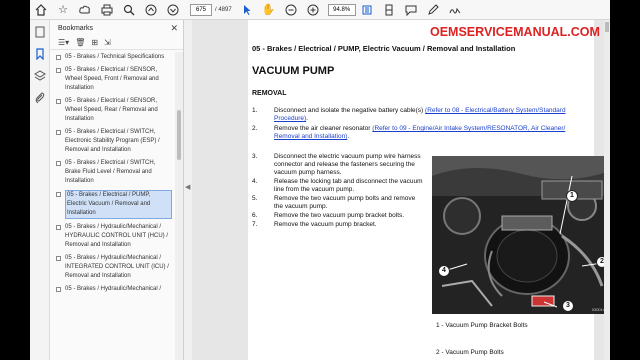 The width and height of the screenshot is (640, 360). Describe the element at coordinates (151, 10) in the screenshot. I see `page-up-icon` at that location.